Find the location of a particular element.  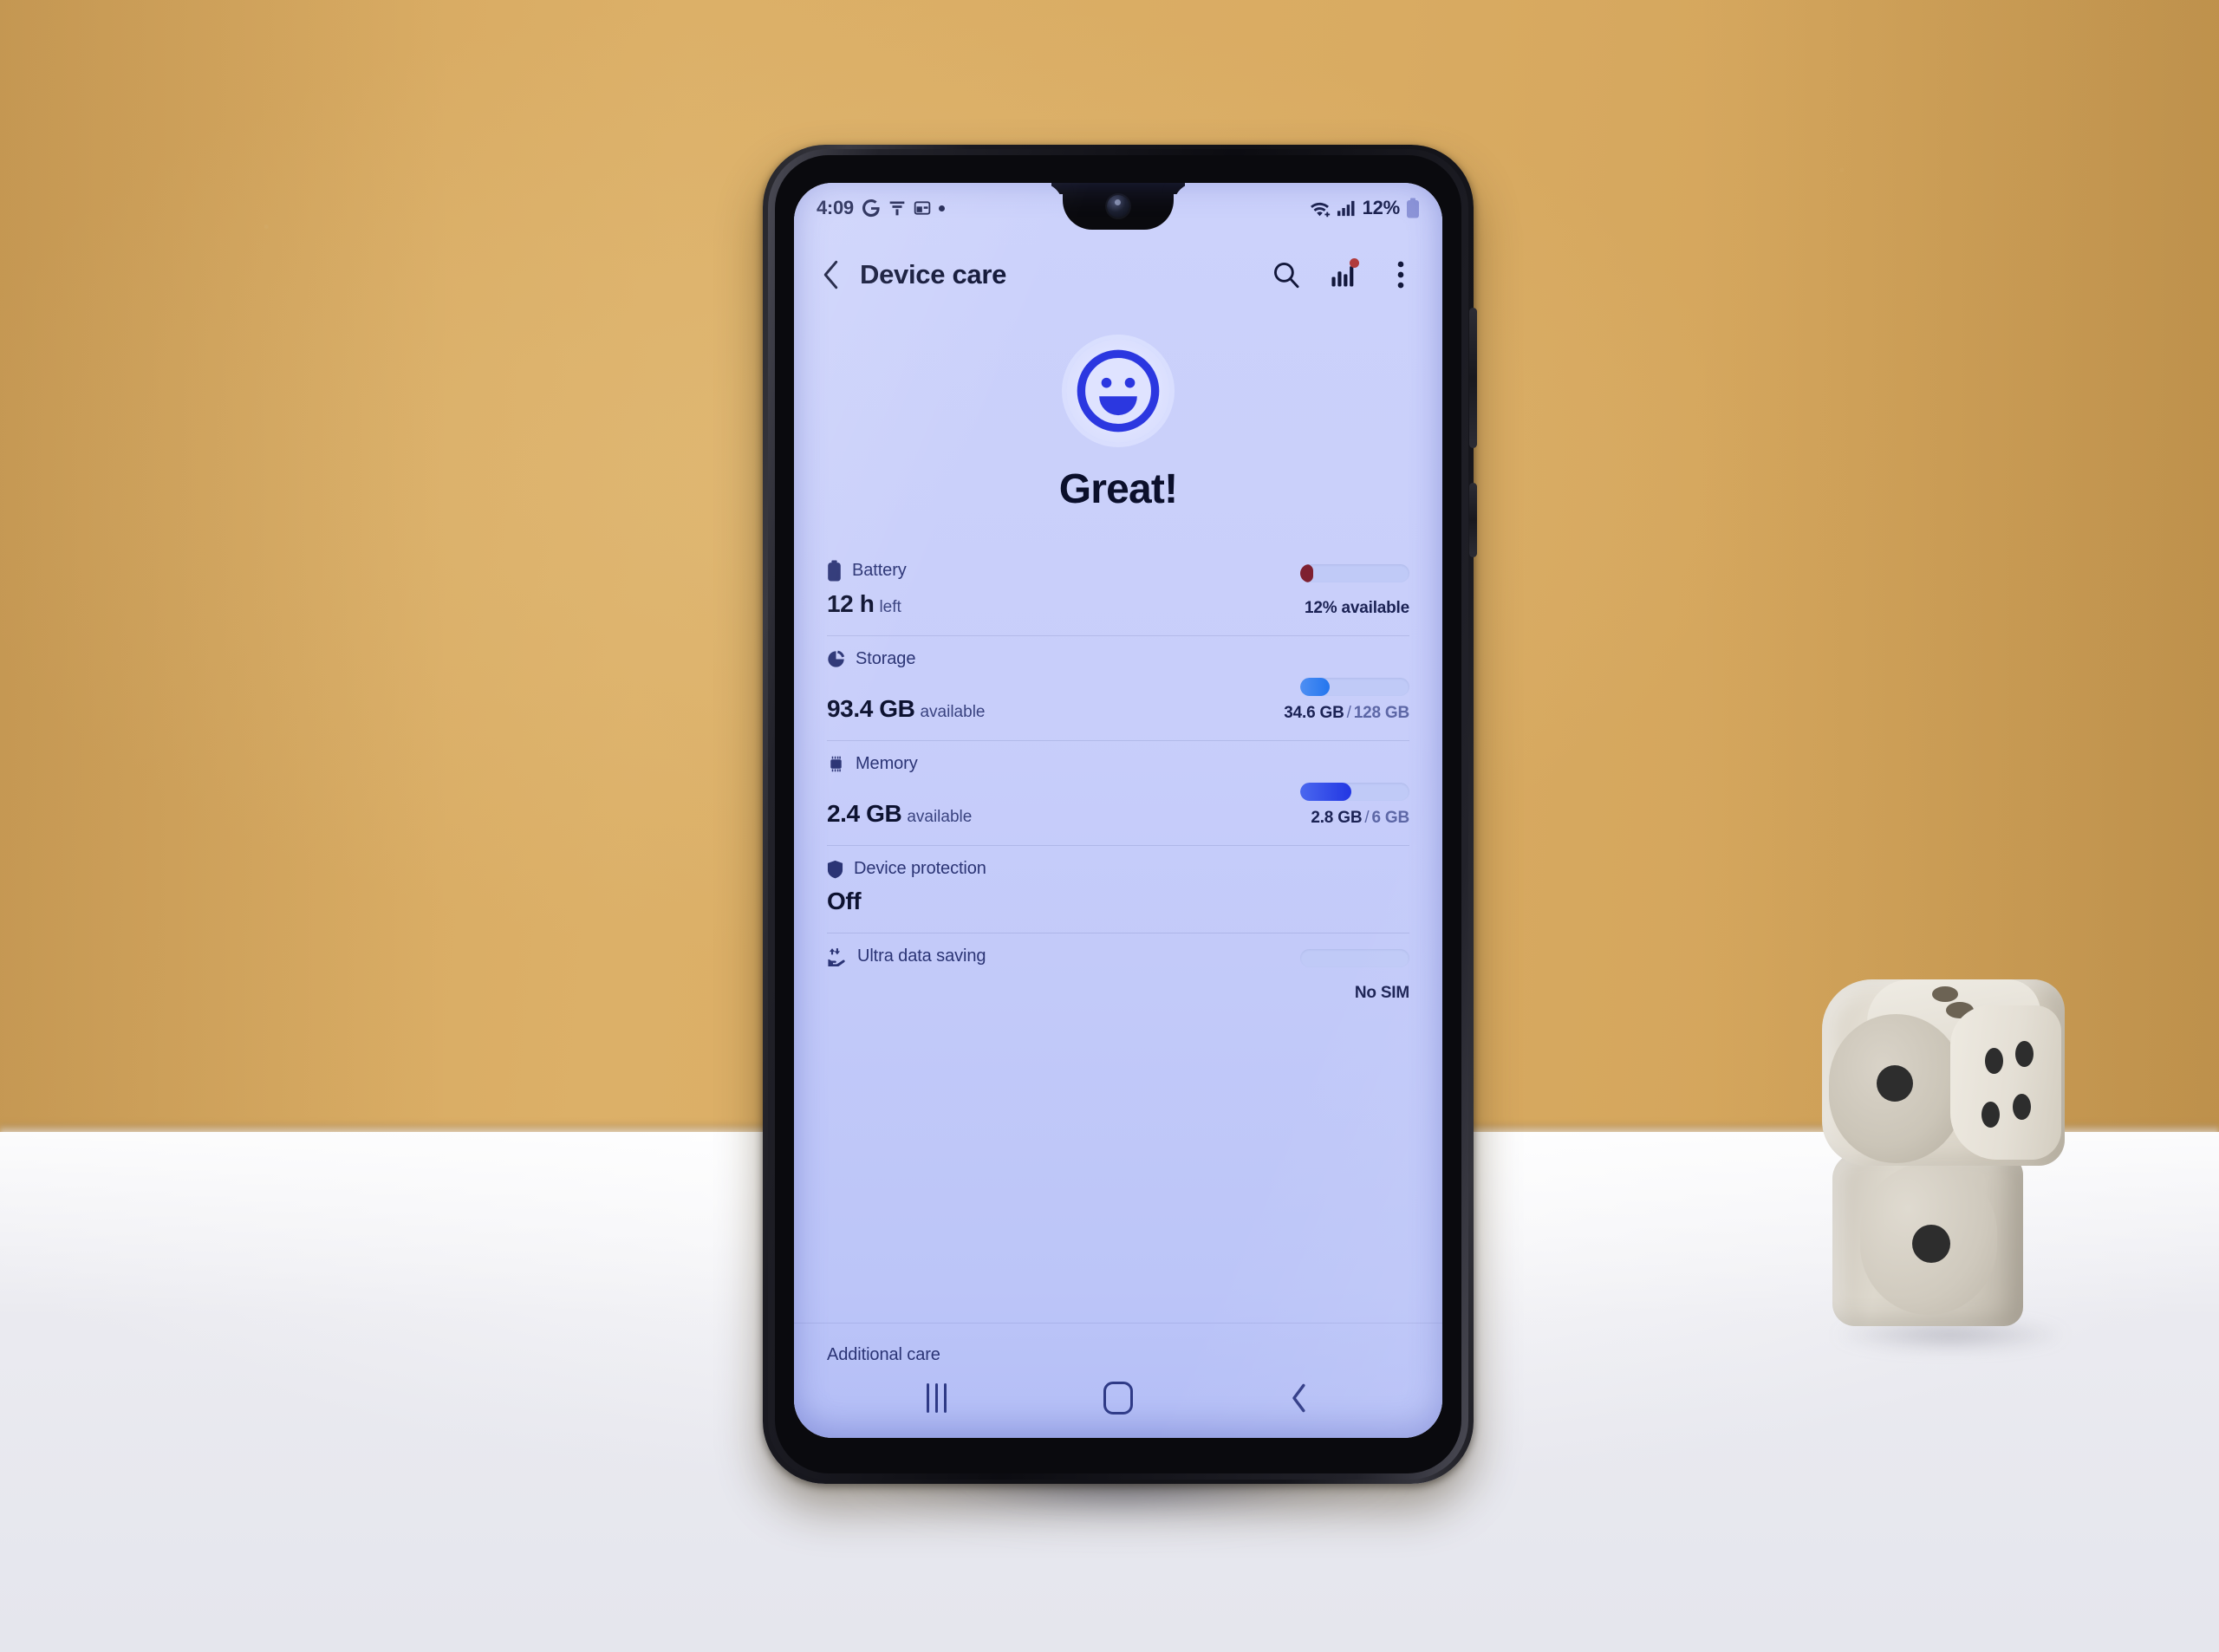

row-right: 2.8 GB/6 GB is located at coordinates (1354, 805).